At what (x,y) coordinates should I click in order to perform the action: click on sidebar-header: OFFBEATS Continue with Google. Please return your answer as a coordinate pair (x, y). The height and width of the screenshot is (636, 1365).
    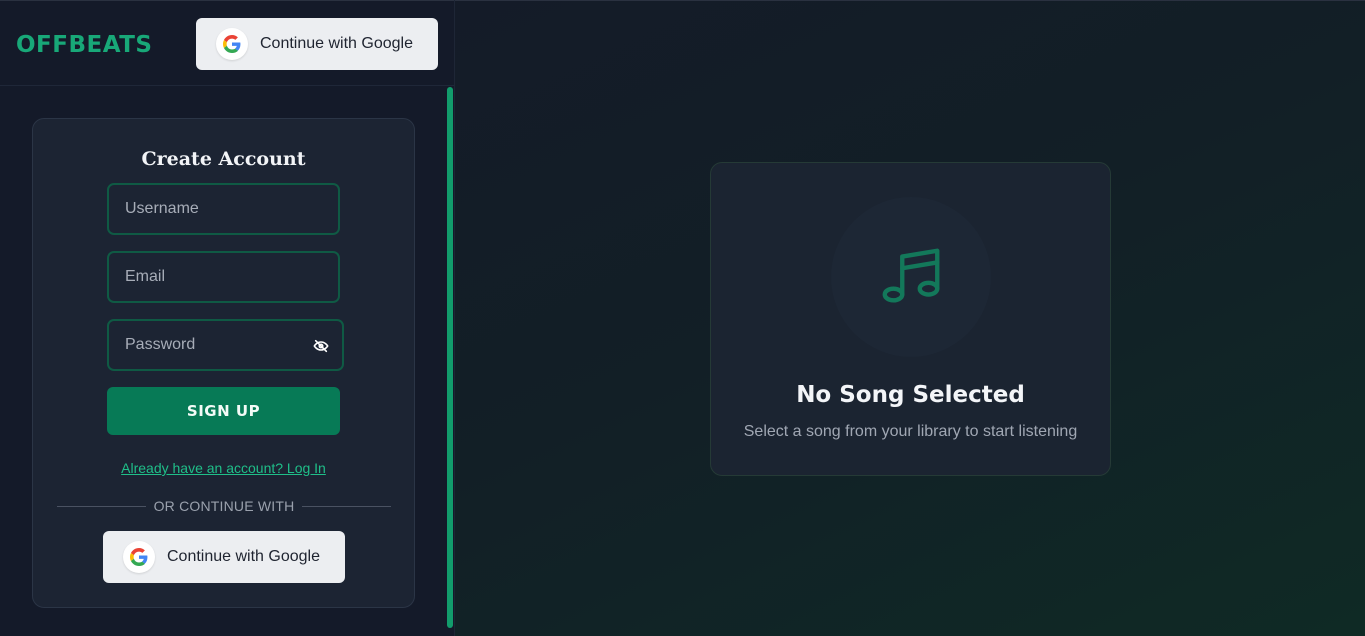
    Looking at the image, I should click on (227, 43).